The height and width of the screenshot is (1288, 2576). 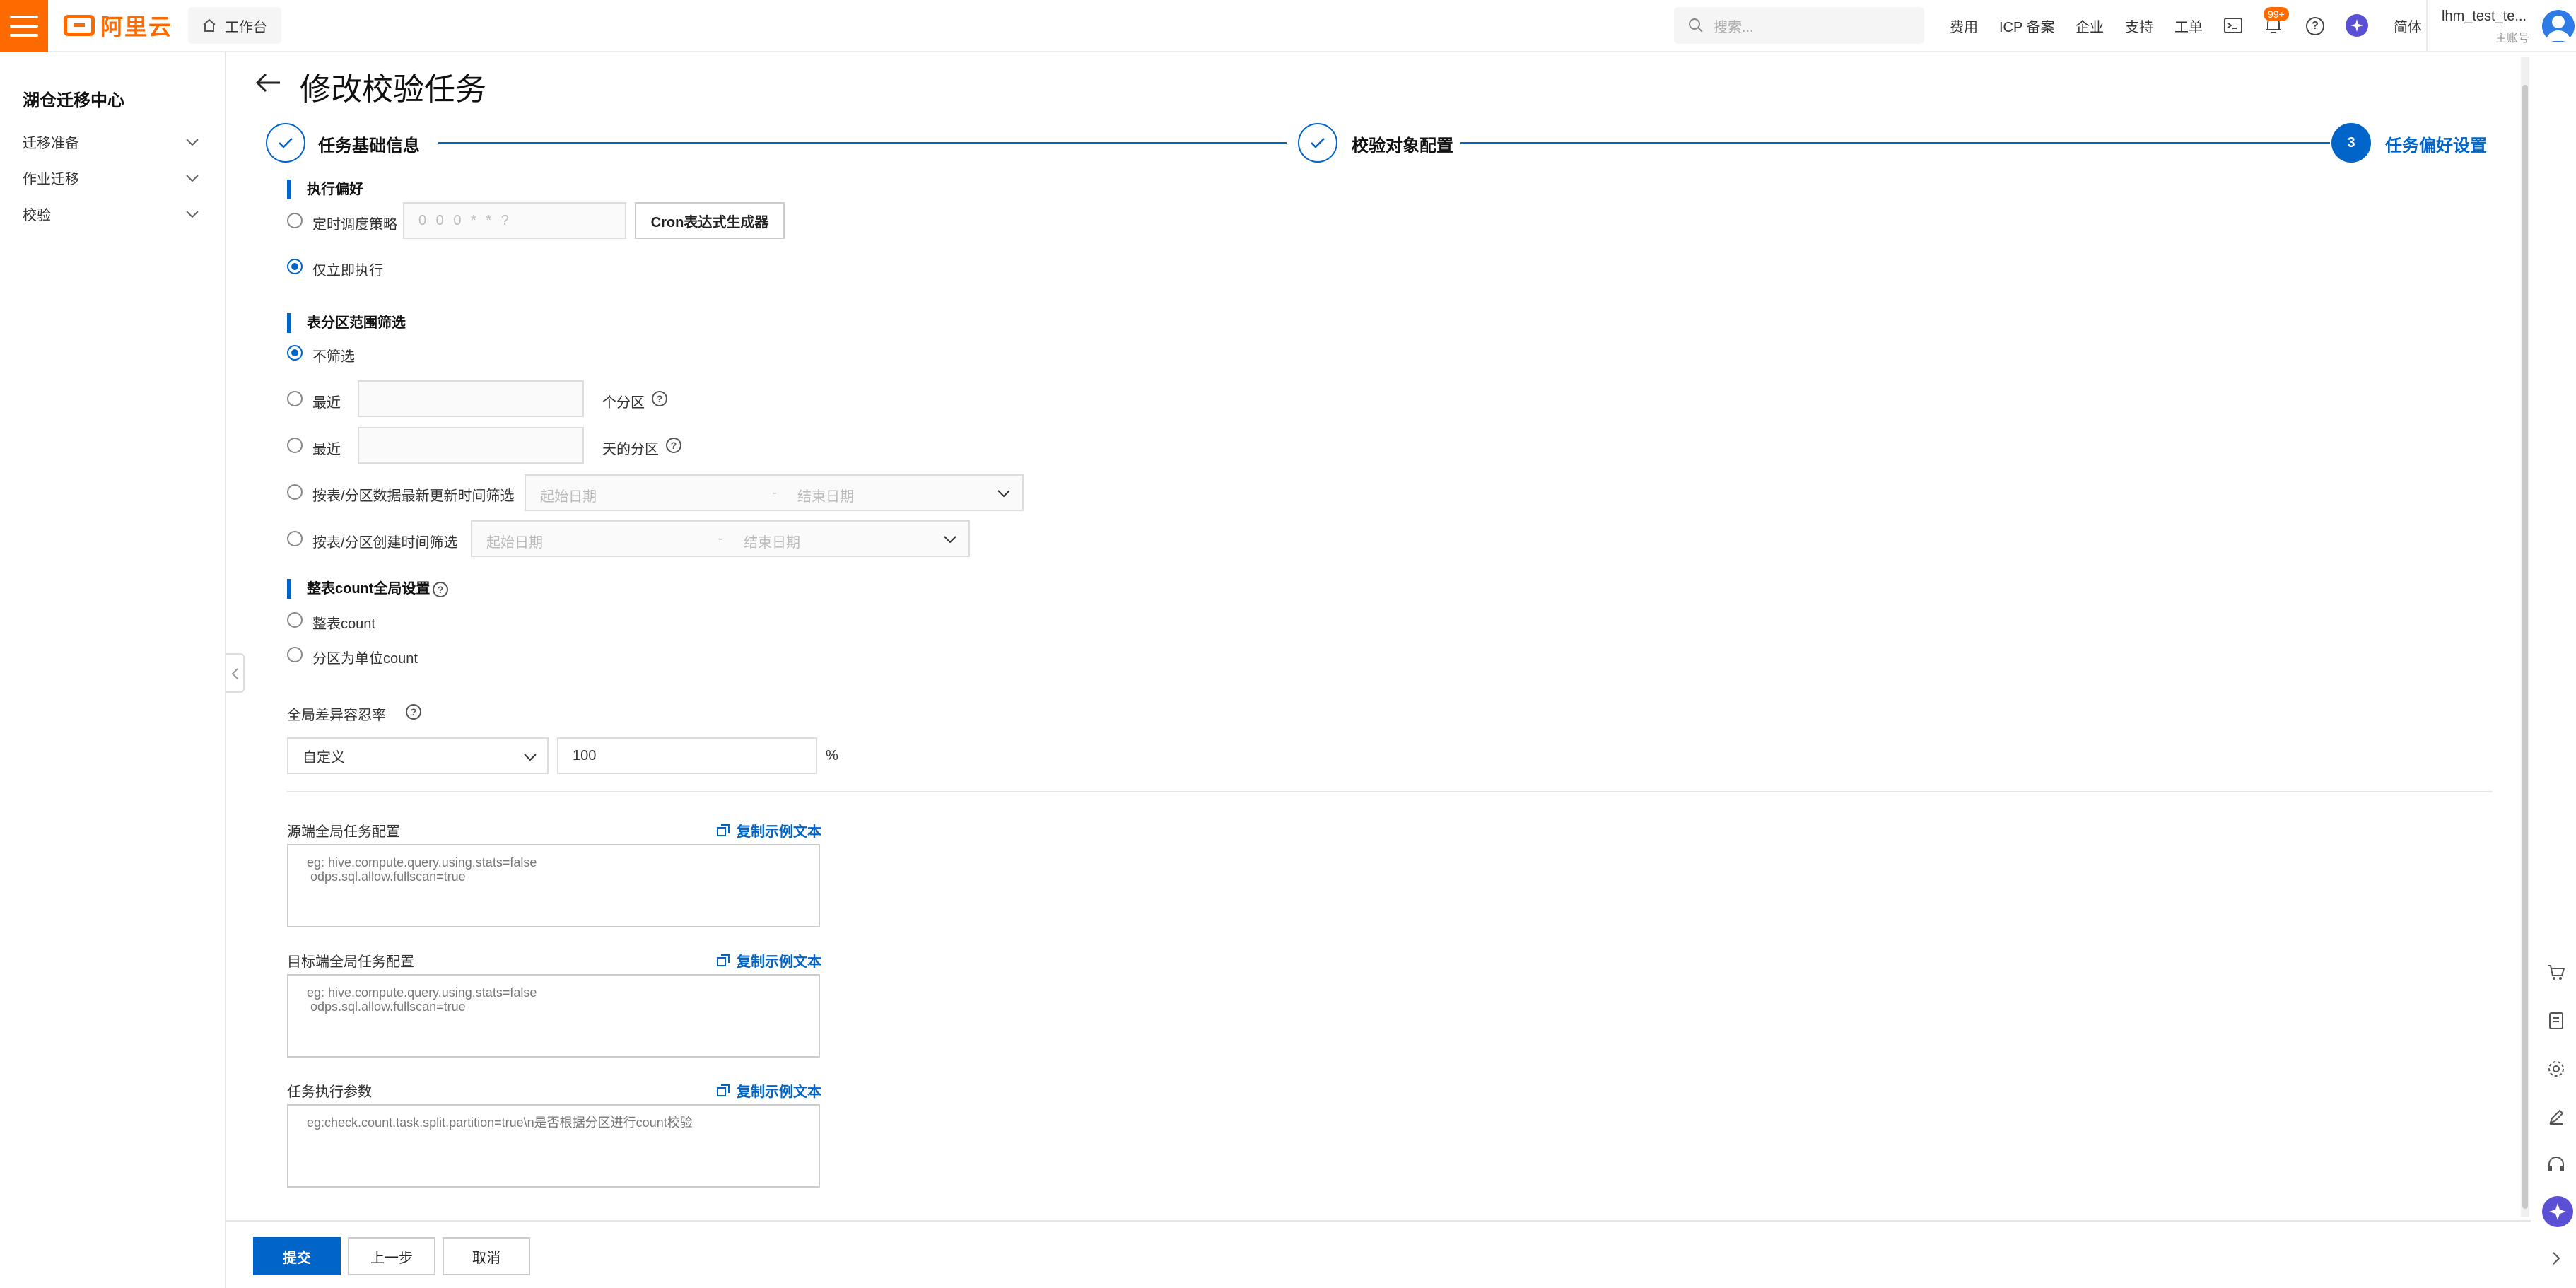 I want to click on step-1-done, so click(x=285, y=143).